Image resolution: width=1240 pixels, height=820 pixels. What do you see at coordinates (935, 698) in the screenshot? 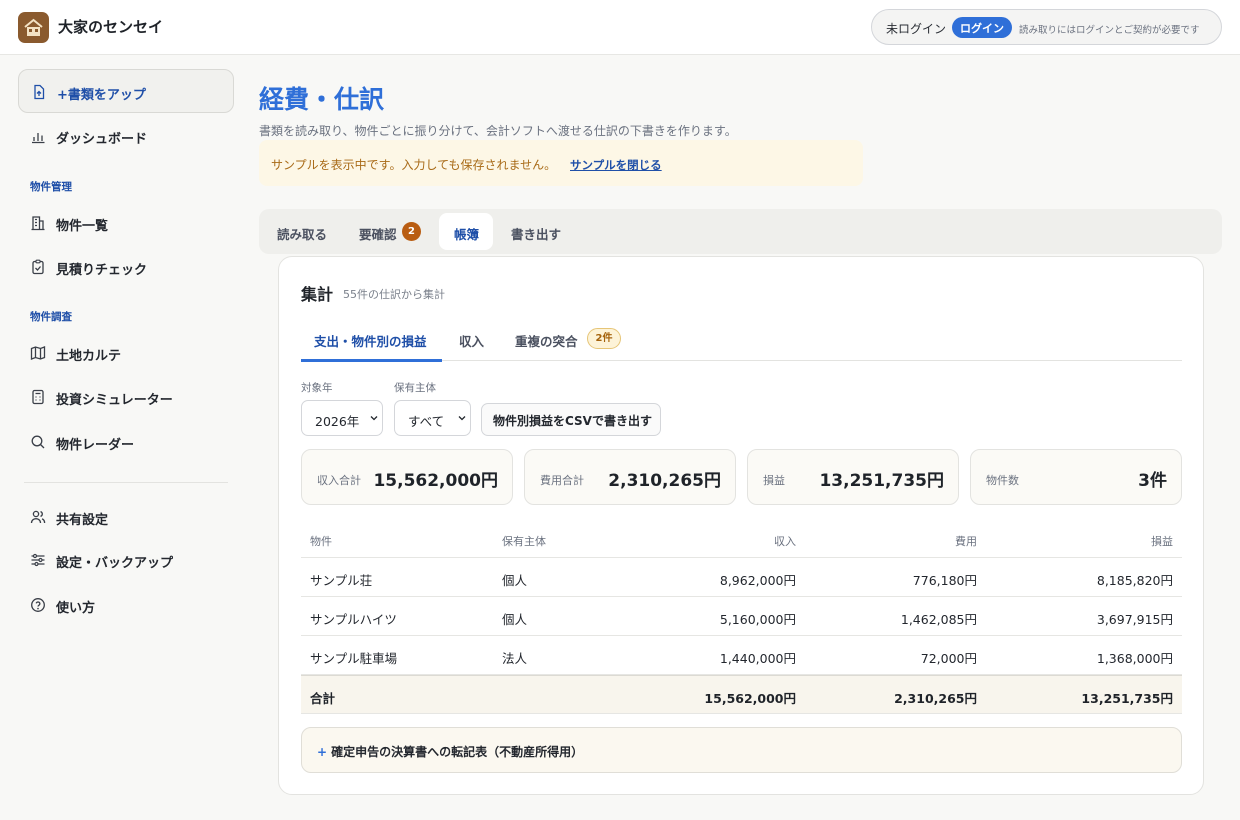
I see `total-expense: 2,310,265円` at bounding box center [935, 698].